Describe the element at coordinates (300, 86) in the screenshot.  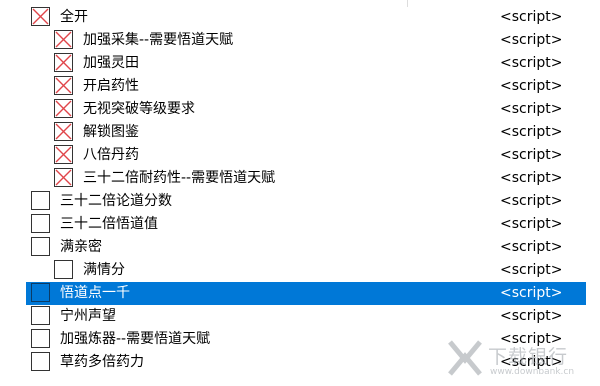
I see `cheat-entry-row: 开启药性 <script>` at that location.